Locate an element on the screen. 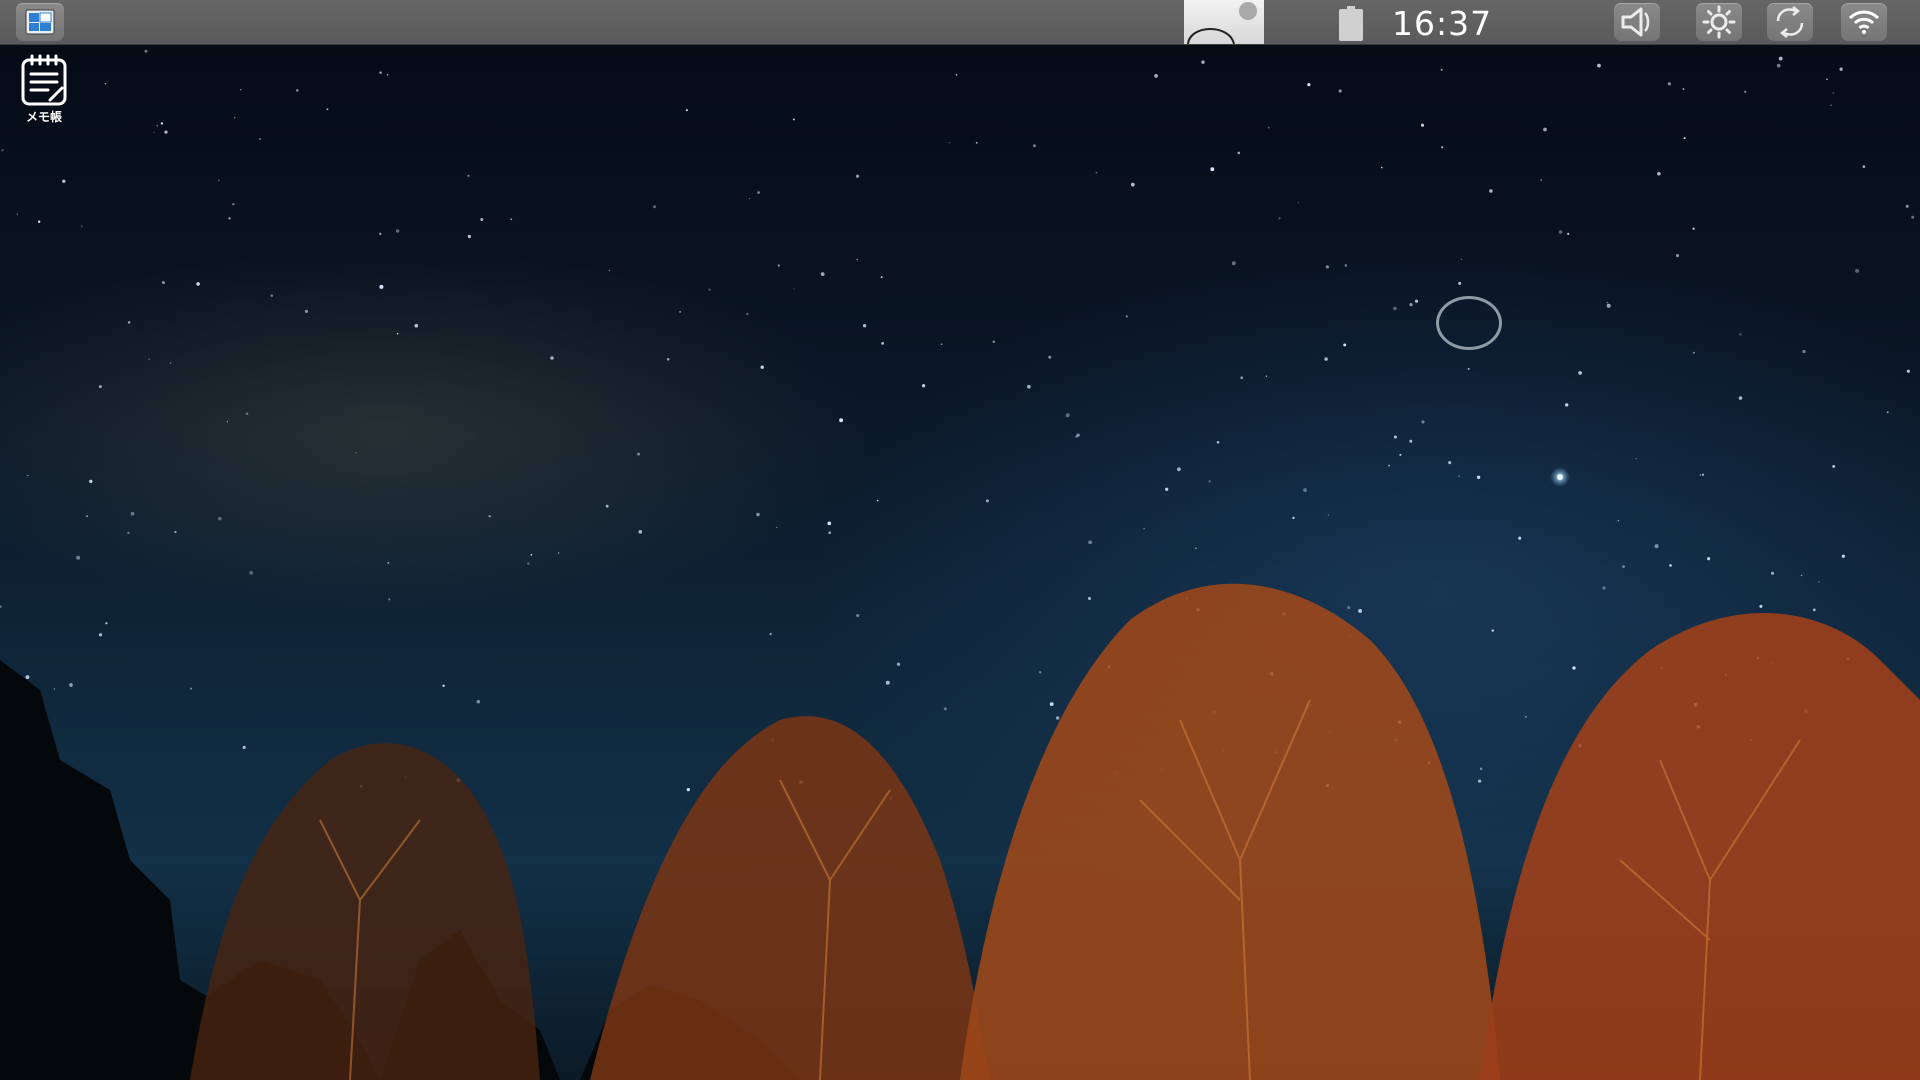  top-panel: 16:37 is located at coordinates (960, 22).